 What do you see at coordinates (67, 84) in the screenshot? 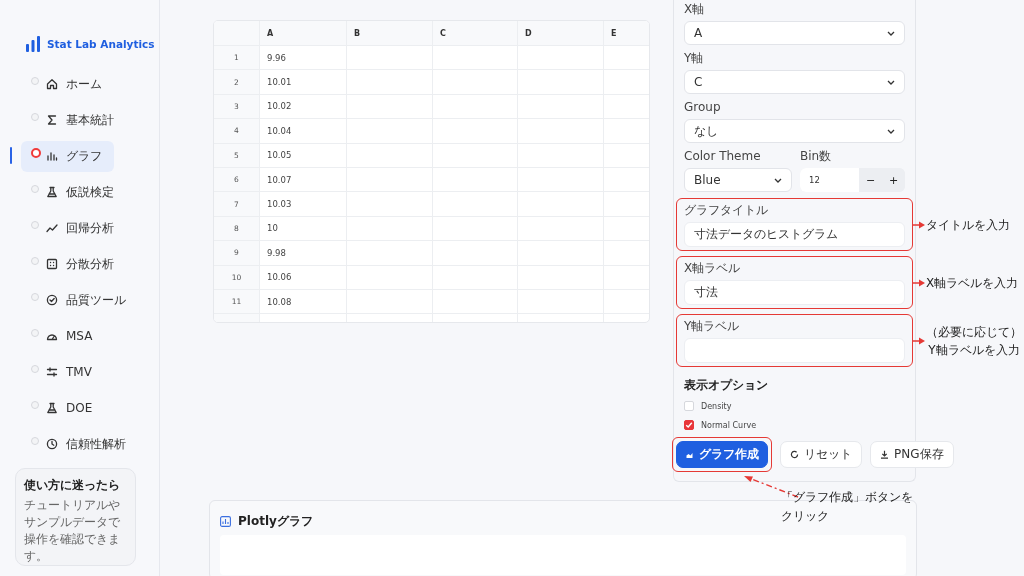
I see `nav-item: ホーム` at bounding box center [67, 84].